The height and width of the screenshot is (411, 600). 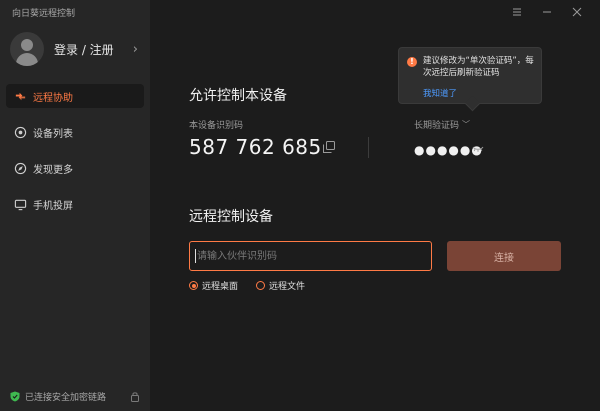 I want to click on connection-status: 已连接安全加密链路, so click(x=75, y=396).